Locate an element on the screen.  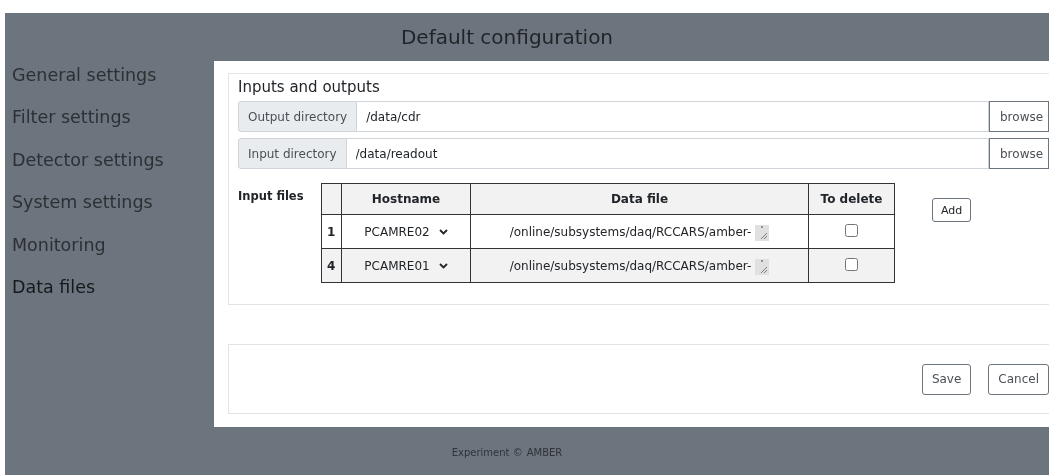
column-header: To delete is located at coordinates (851, 199).